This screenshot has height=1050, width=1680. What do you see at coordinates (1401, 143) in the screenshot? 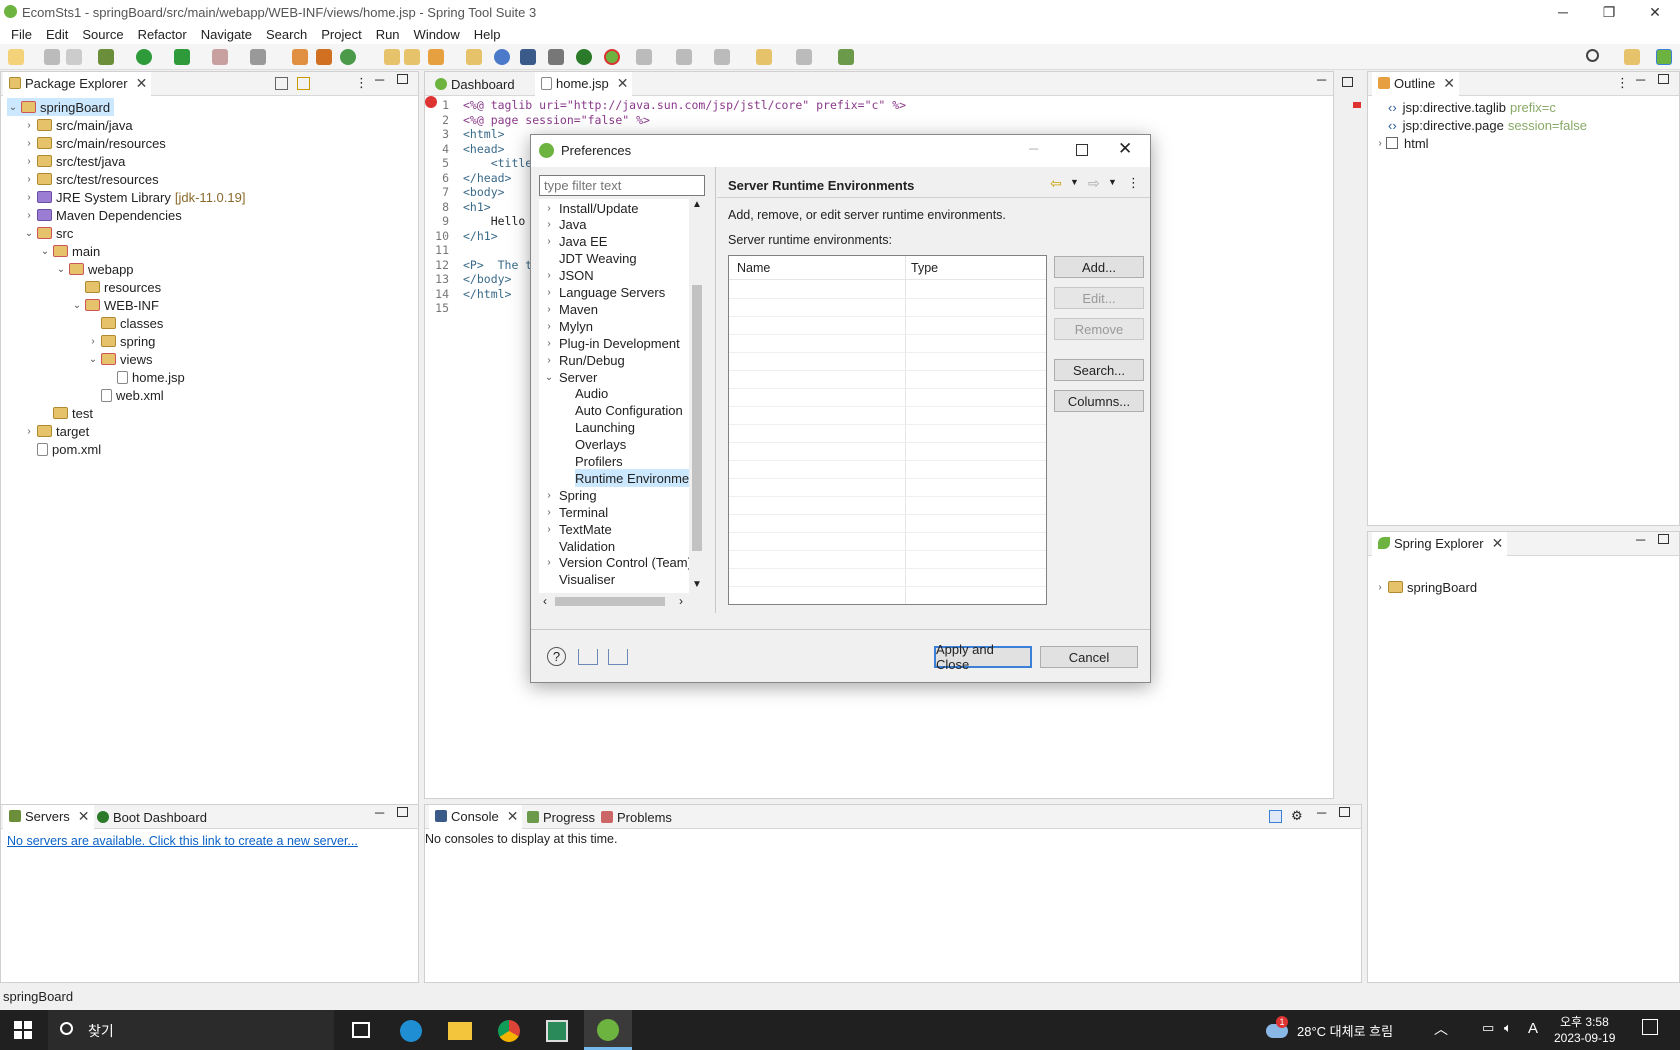
I see `outline-item: › html` at bounding box center [1401, 143].